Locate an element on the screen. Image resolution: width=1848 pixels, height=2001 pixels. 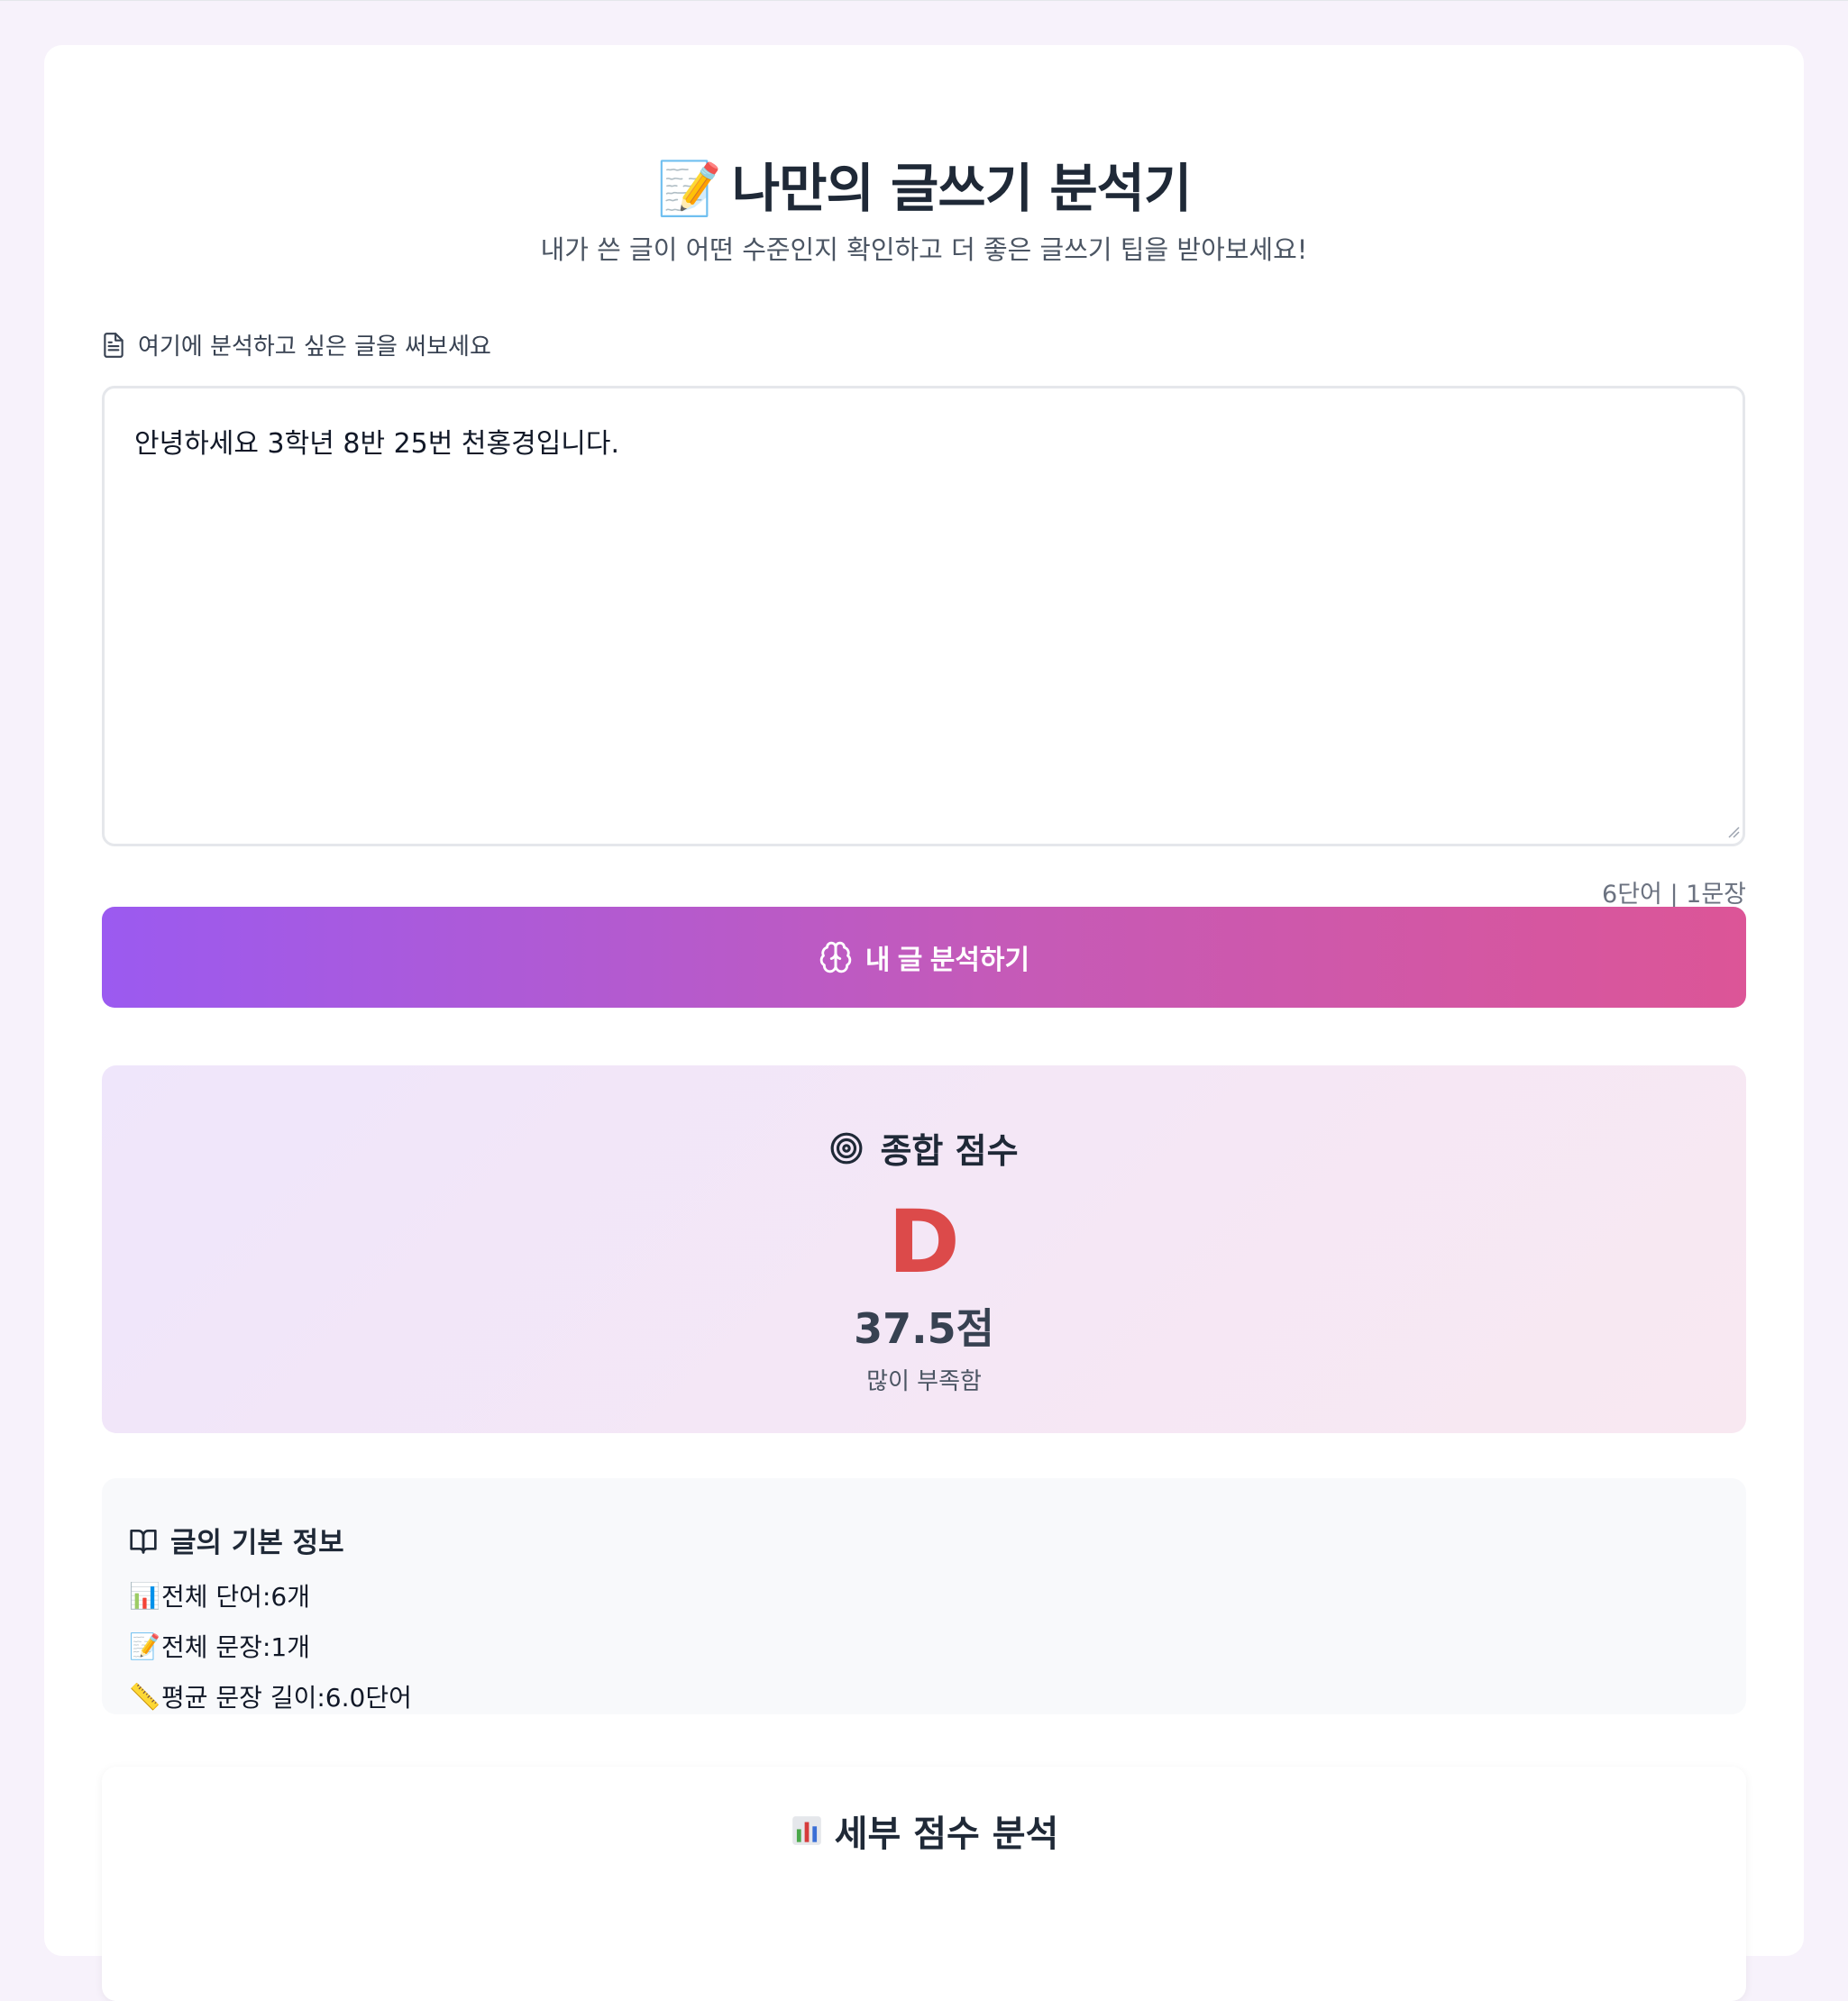
document-icon is located at coordinates (114, 345).